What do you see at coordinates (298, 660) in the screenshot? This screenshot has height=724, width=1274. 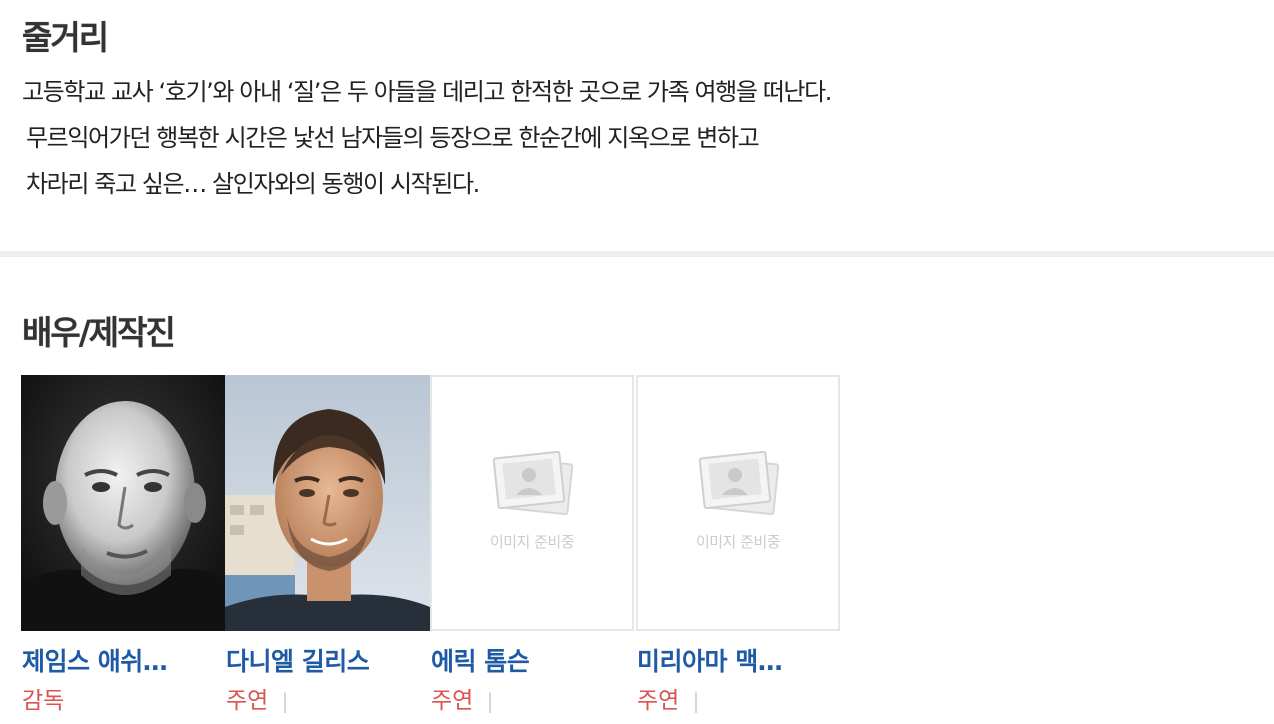 I see `cast-name-link: 다니엘 길리스` at bounding box center [298, 660].